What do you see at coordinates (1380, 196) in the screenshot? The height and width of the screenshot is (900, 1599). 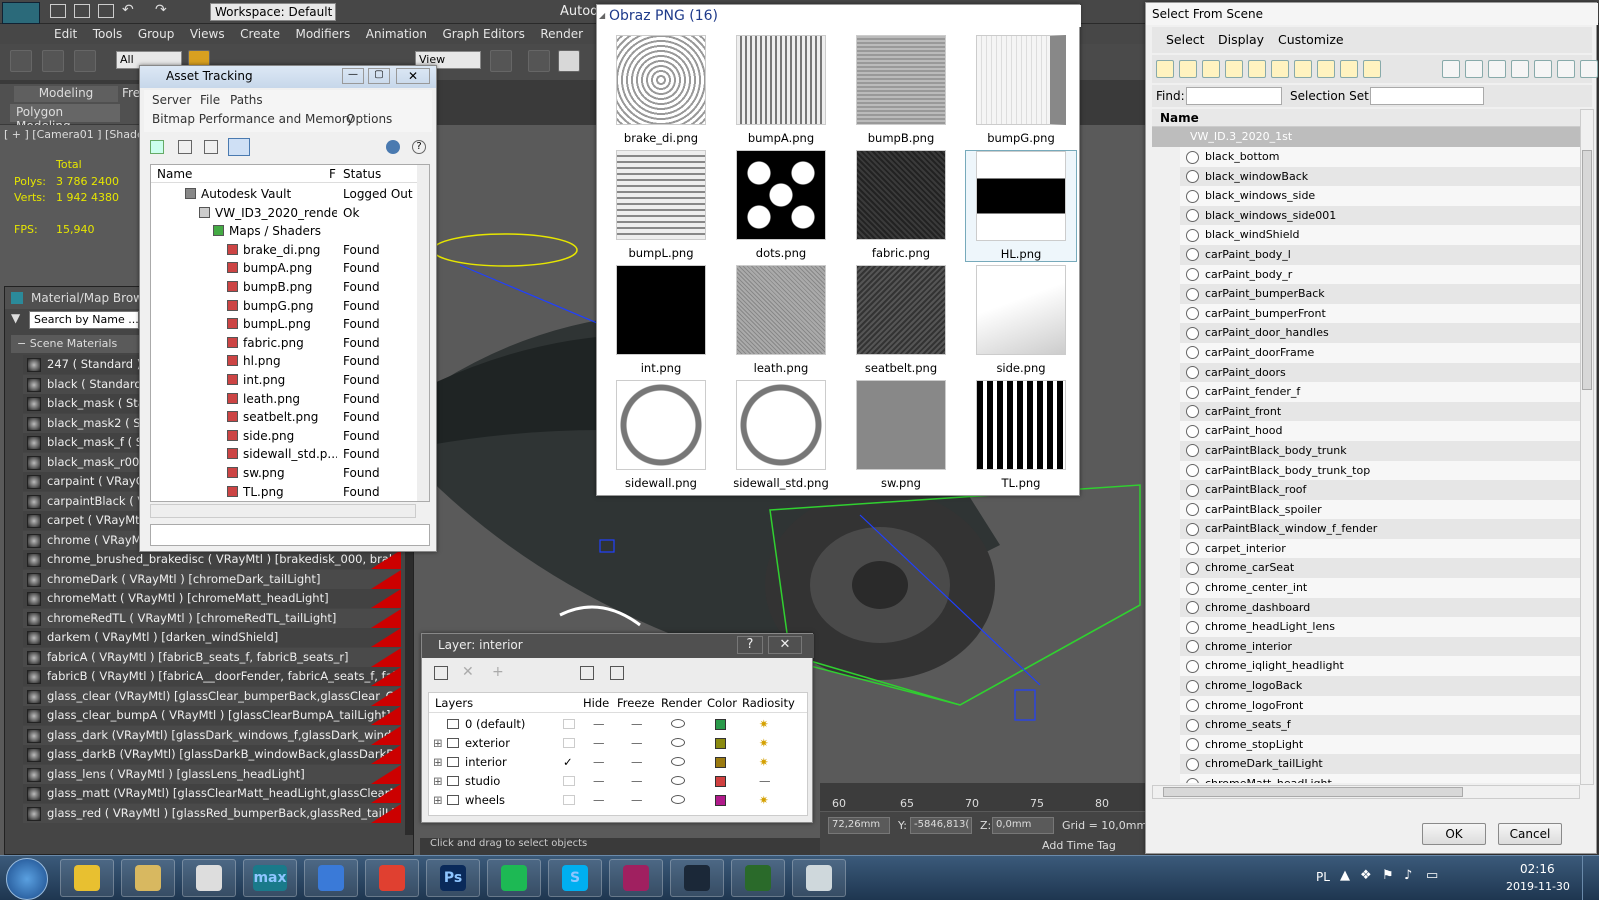 I see `scene-object-item: black_windows_side` at bounding box center [1380, 196].